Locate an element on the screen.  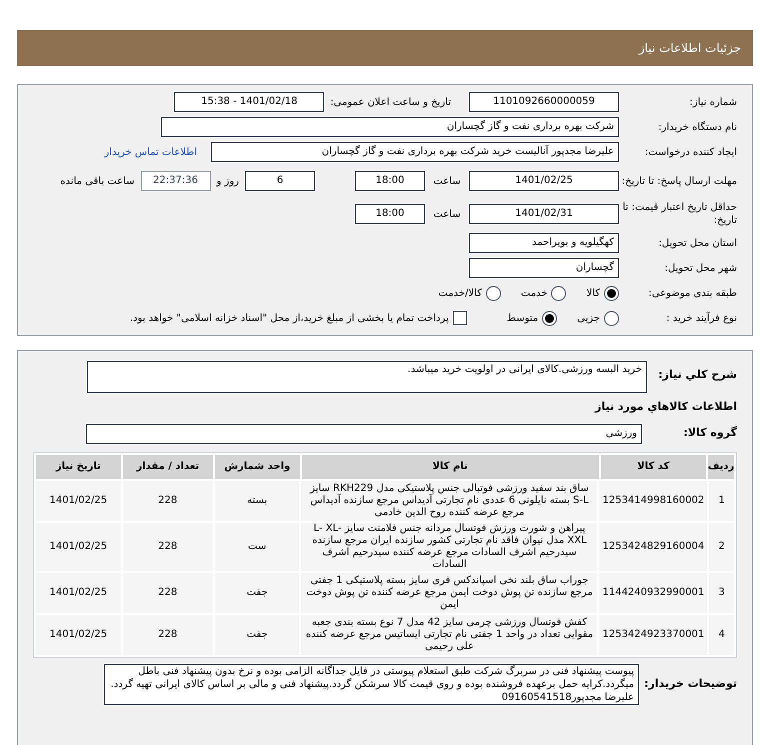
radio-label: کالا/خدمت is located at coordinates (460, 293).